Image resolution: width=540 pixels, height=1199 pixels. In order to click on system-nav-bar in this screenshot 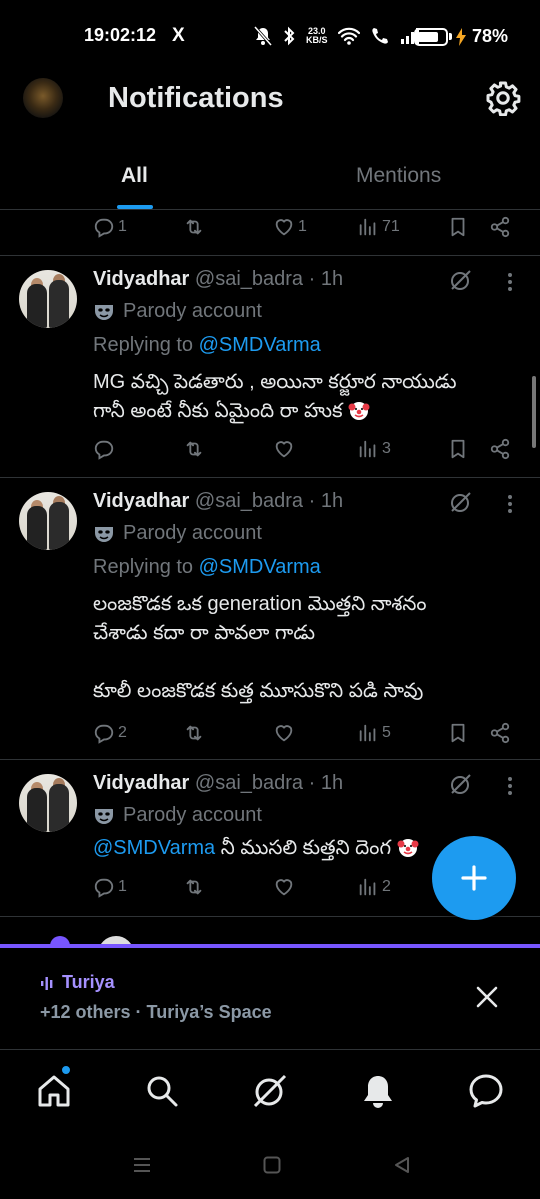, I will do `click(270, 1165)`.